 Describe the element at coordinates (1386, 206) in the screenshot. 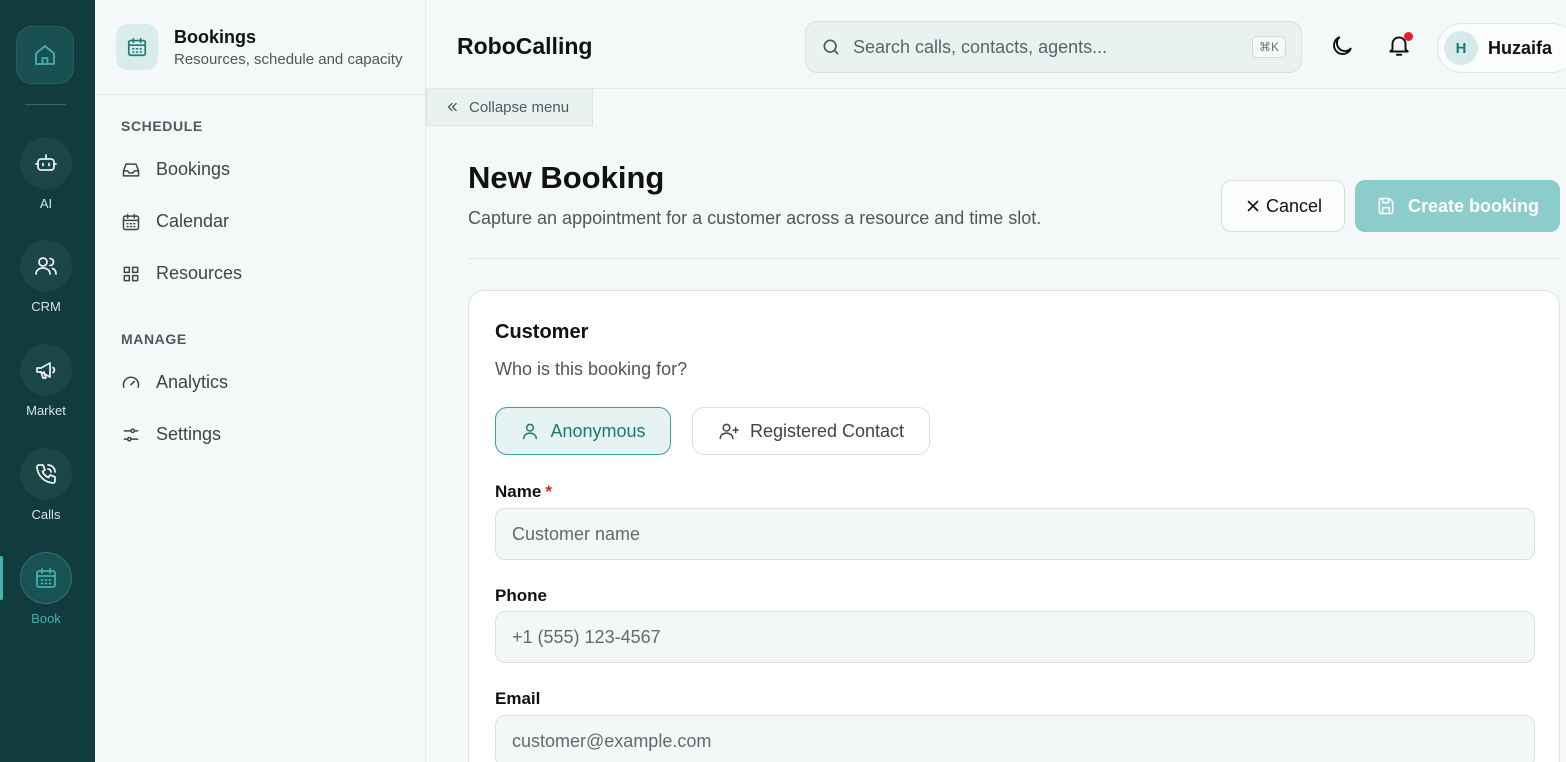

I see `save-icon` at that location.